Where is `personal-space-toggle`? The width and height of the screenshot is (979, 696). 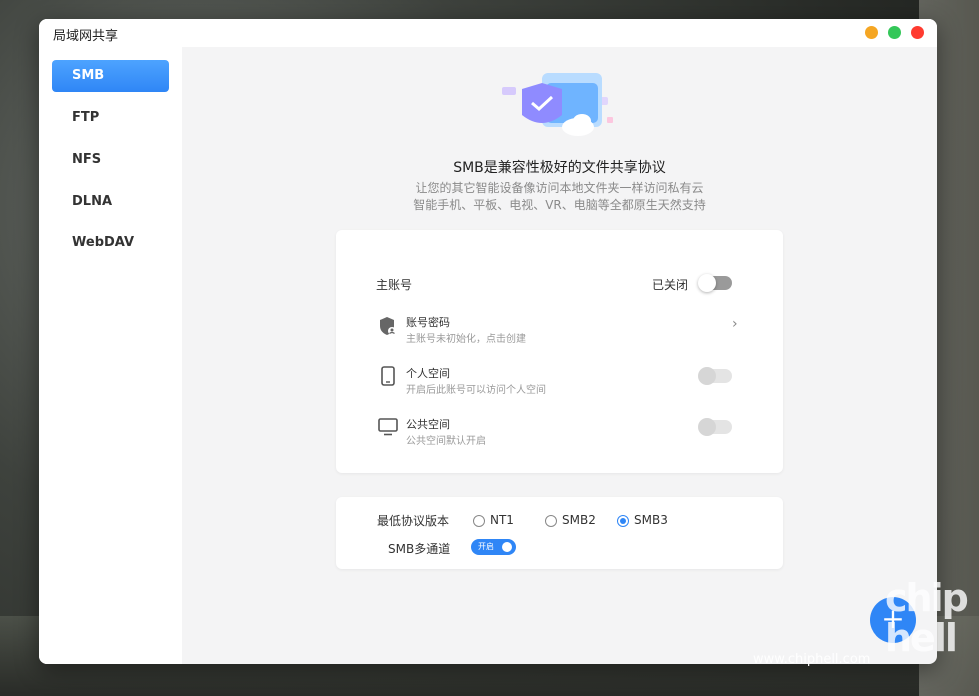
personal-space-toggle is located at coordinates (715, 376).